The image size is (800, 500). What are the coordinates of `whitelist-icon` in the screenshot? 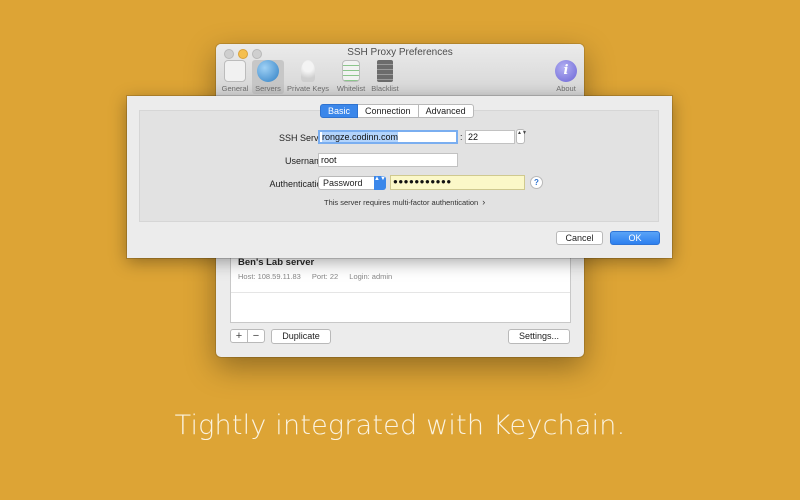 It's located at (351, 71).